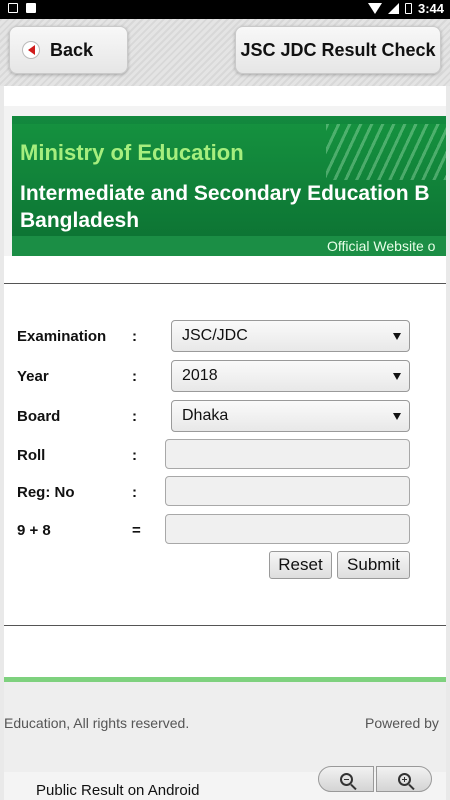  Describe the element at coordinates (72, 49) in the screenshot. I see `back-button-label: Back` at that location.